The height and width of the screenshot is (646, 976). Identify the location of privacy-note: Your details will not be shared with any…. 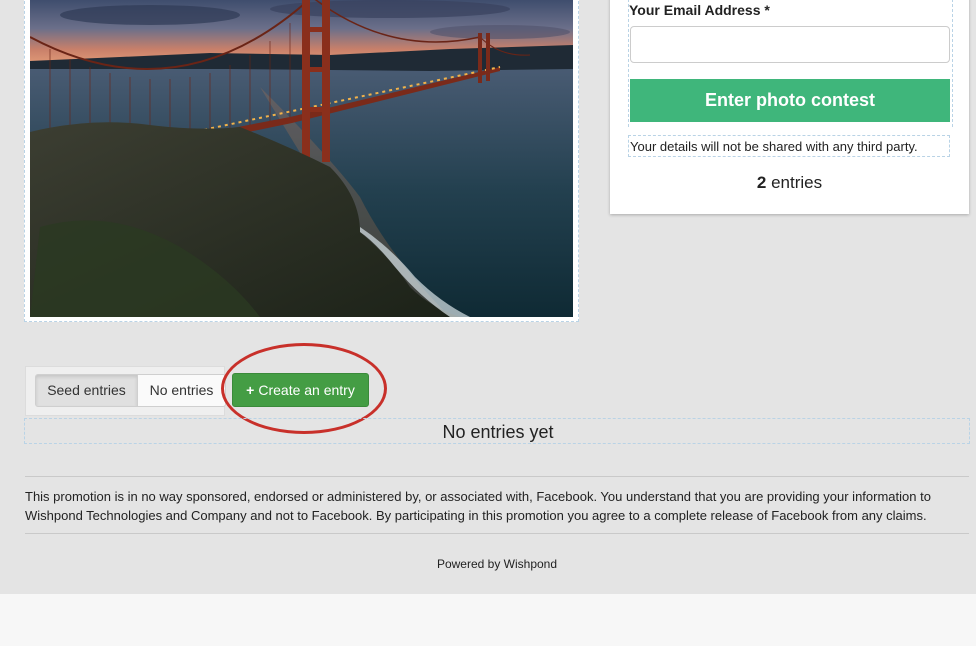
(774, 146).